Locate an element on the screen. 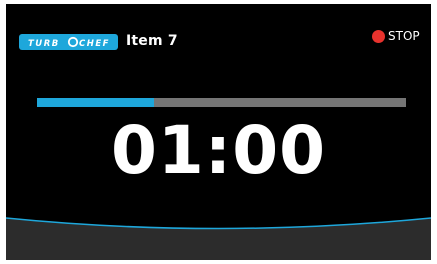  svg-text: TURB is located at coordinates (44, 44).